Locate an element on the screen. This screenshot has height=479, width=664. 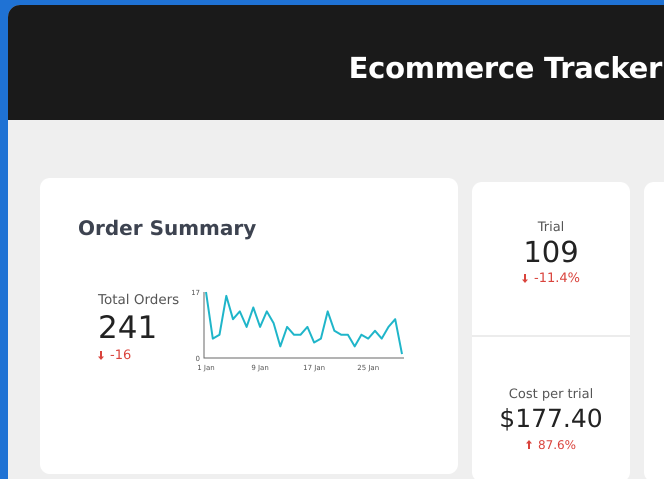
change-value: -16 is located at coordinates (121, 355).